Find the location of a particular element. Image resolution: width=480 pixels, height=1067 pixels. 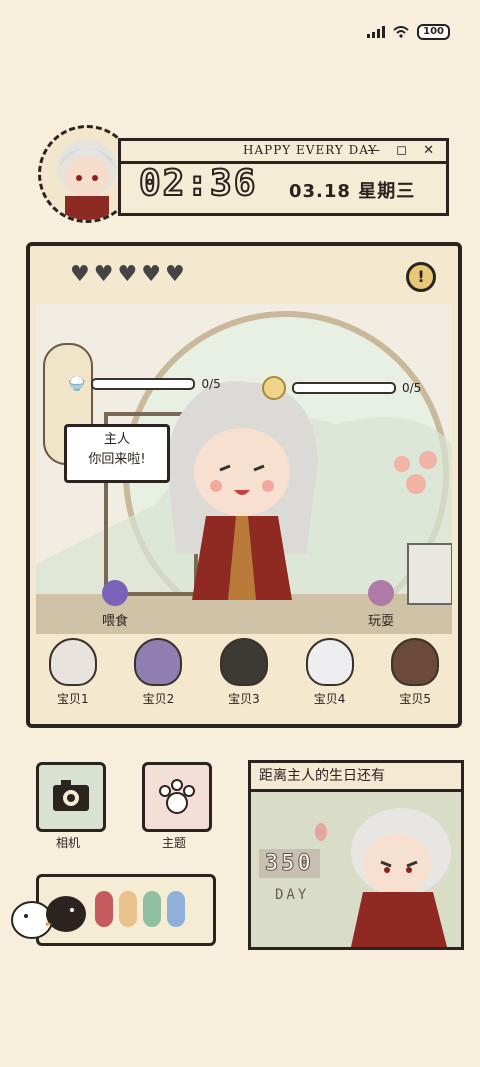

camera-icon is located at coordinates (71, 795).